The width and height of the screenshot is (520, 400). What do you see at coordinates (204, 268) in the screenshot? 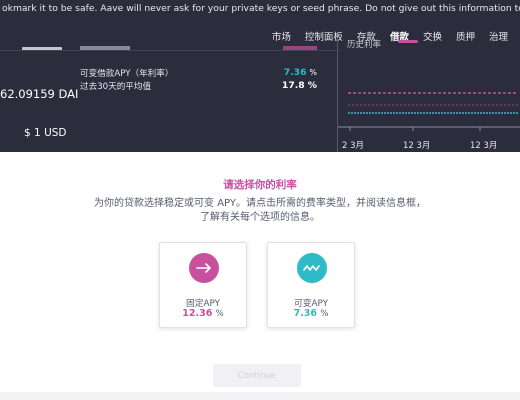
I see `arrow-right-icon` at bounding box center [204, 268].